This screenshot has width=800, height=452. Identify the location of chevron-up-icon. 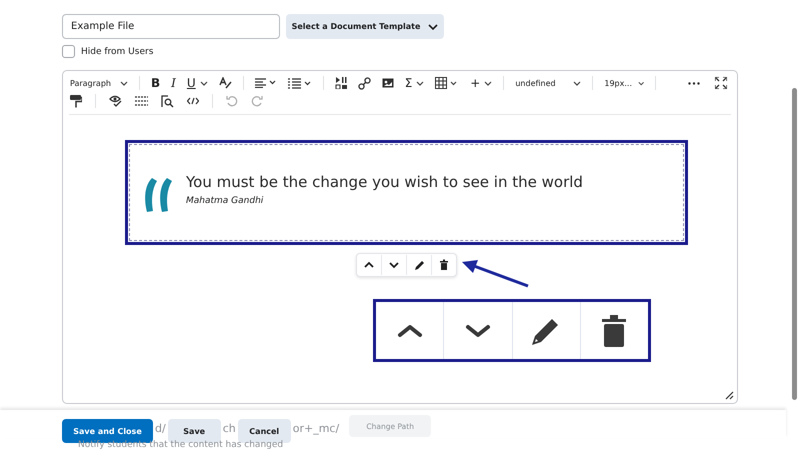
(409, 331).